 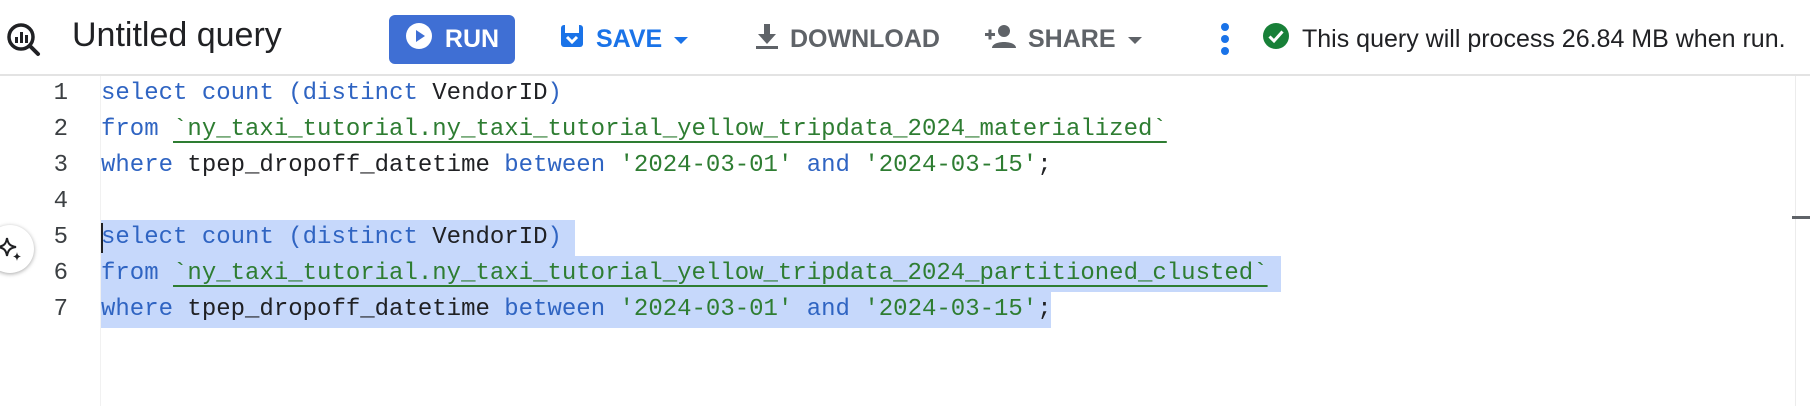 What do you see at coordinates (1072, 38) in the screenshot?
I see `share-label: SHARE` at bounding box center [1072, 38].